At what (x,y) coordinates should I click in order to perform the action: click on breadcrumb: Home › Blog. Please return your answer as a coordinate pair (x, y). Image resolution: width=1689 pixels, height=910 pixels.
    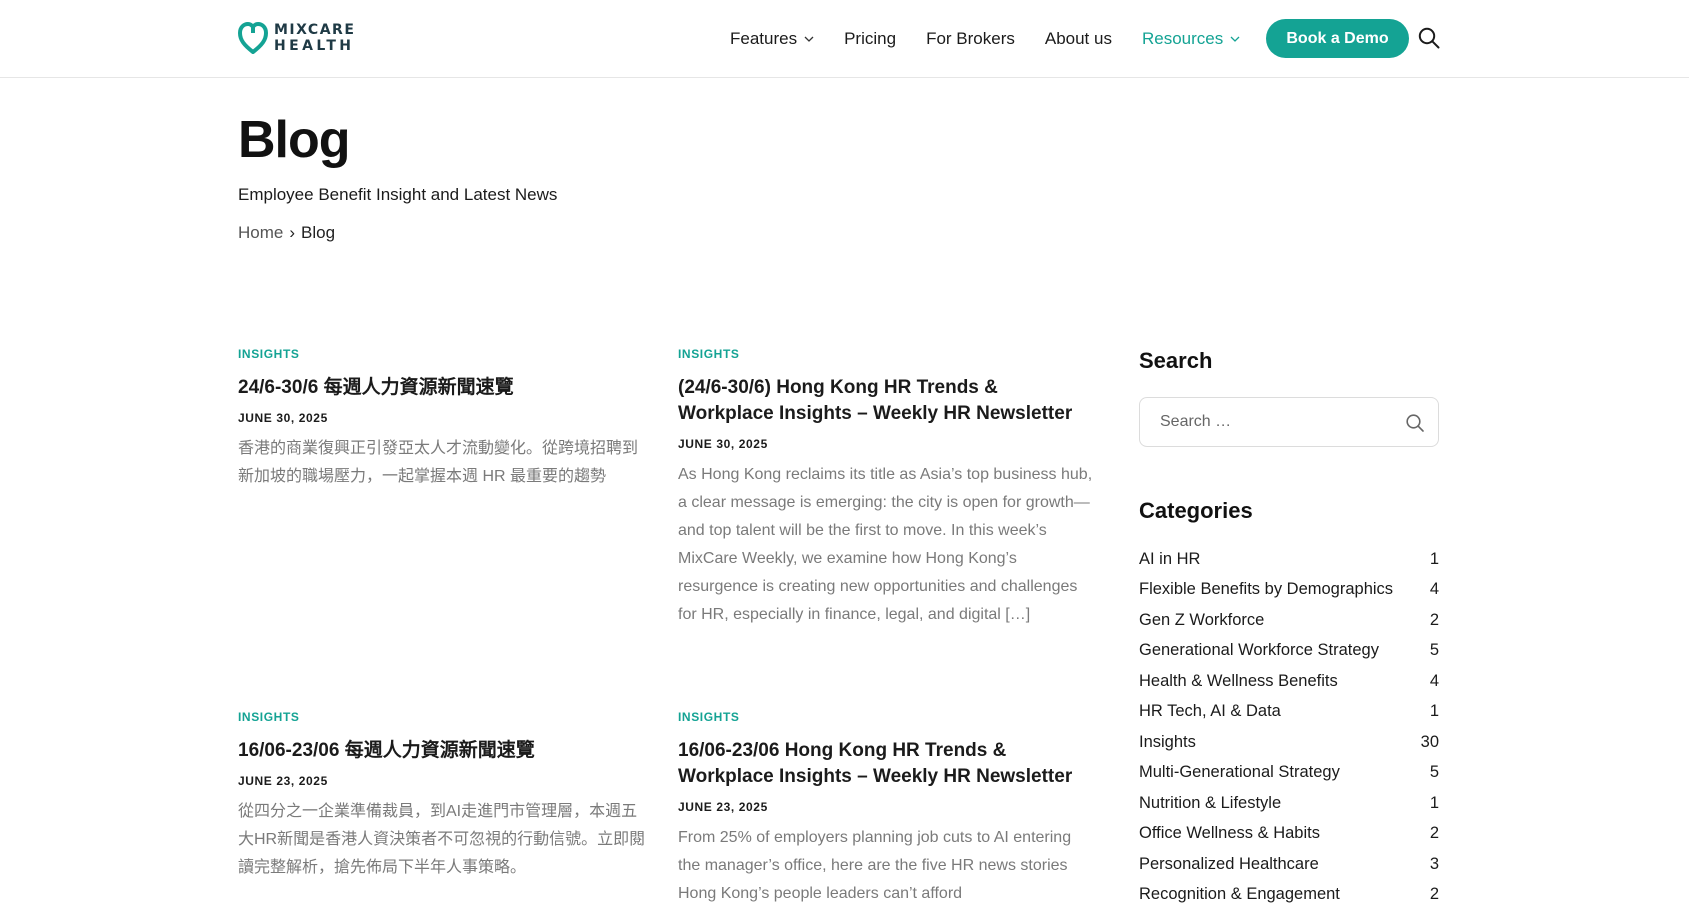
    Looking at the image, I should click on (286, 233).